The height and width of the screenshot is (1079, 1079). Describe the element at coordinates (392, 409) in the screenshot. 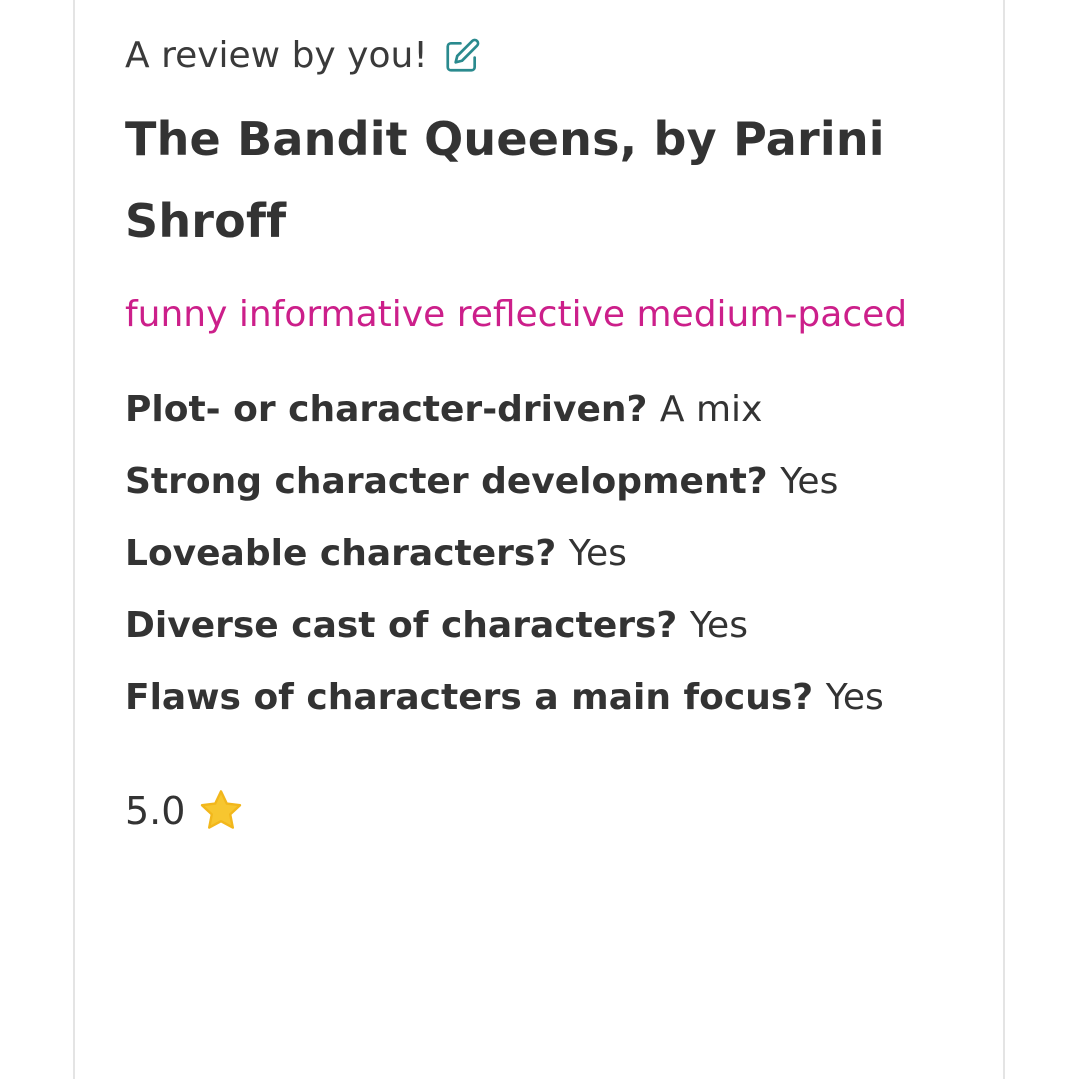

I see `question-label: Plot- or character-driven?` at that location.